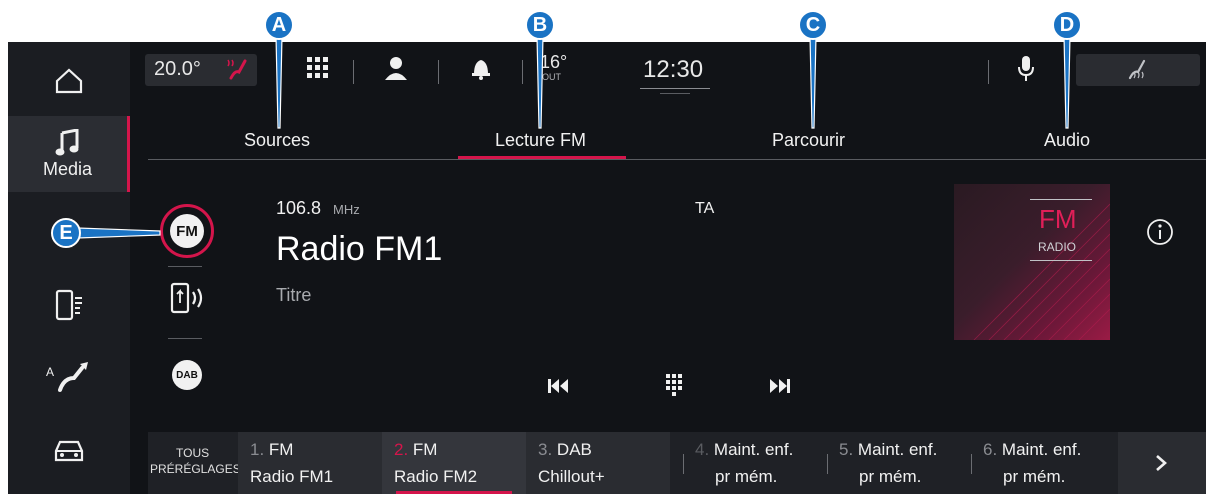 The height and width of the screenshot is (494, 1209). Describe the element at coordinates (279, 25) in the screenshot. I see `callout-a: A` at that location.